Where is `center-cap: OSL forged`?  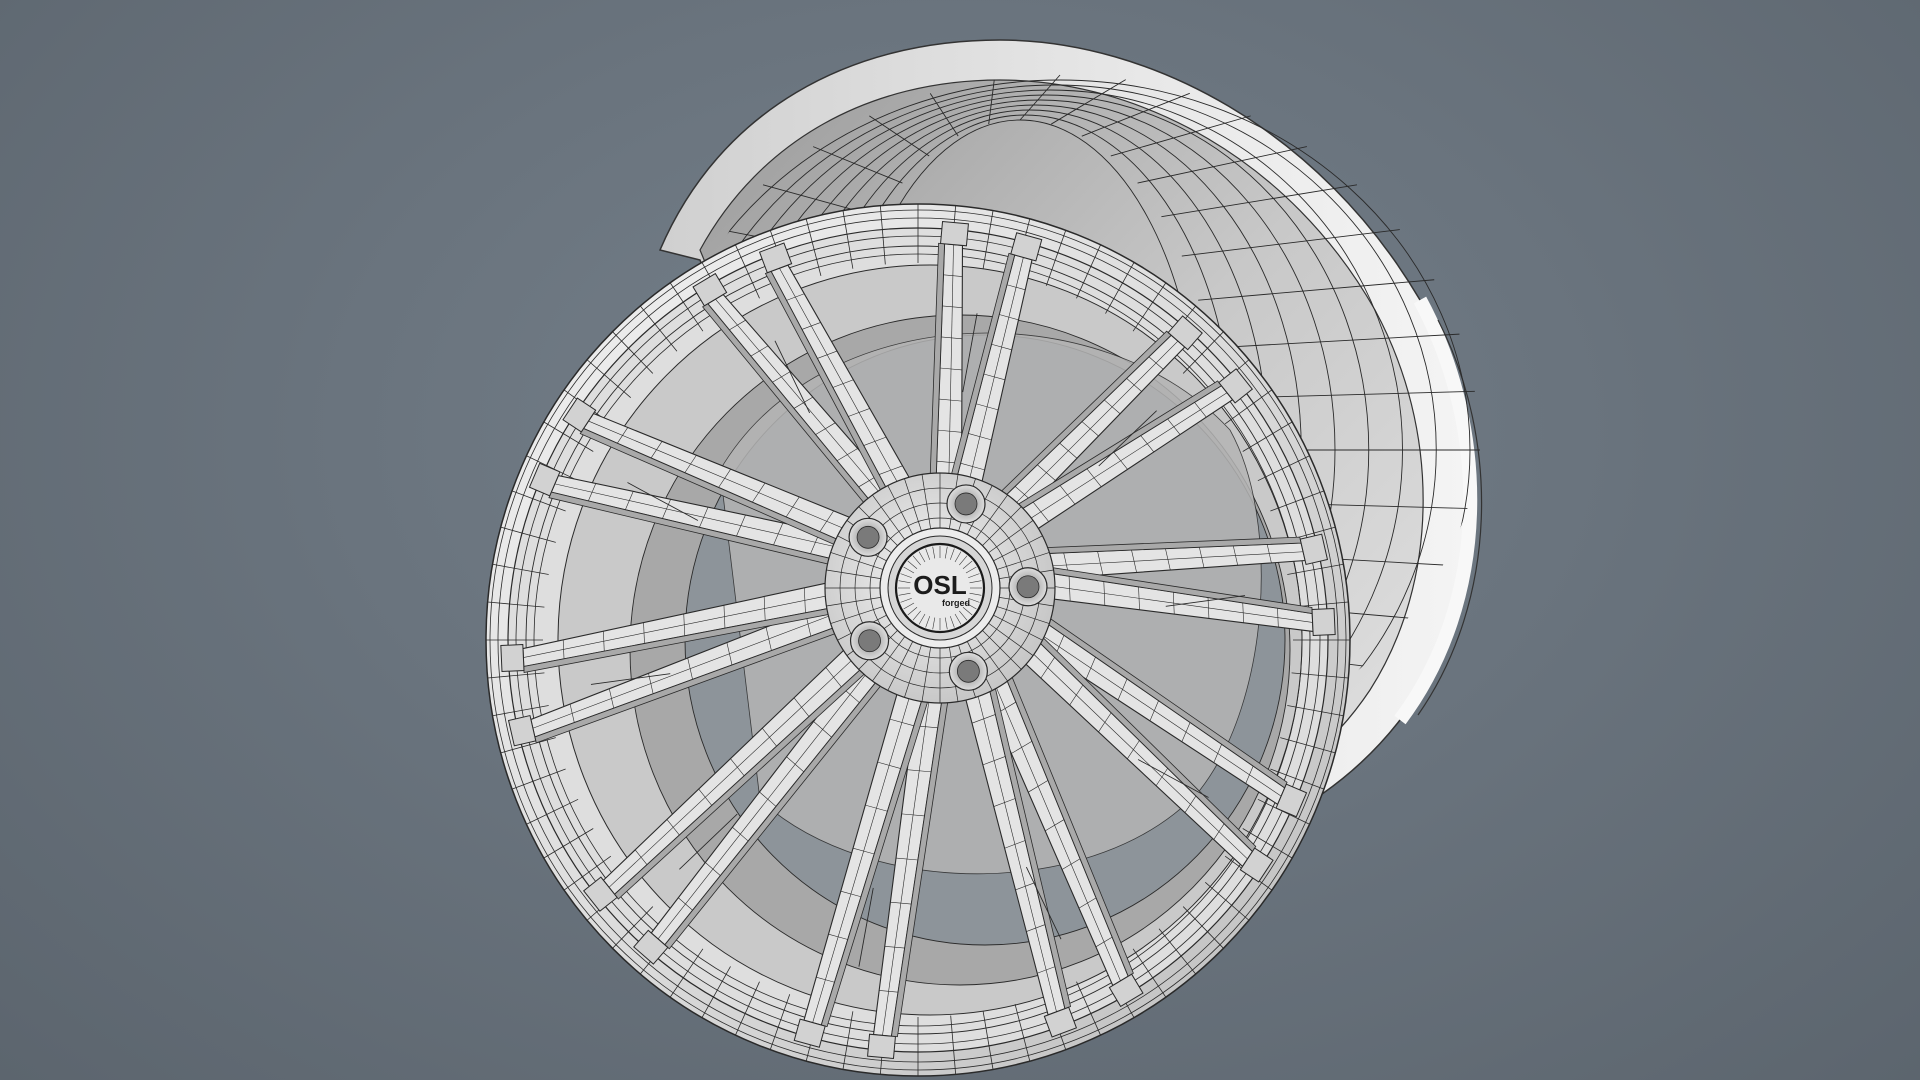
center-cap: OSL forged is located at coordinates (940, 588).